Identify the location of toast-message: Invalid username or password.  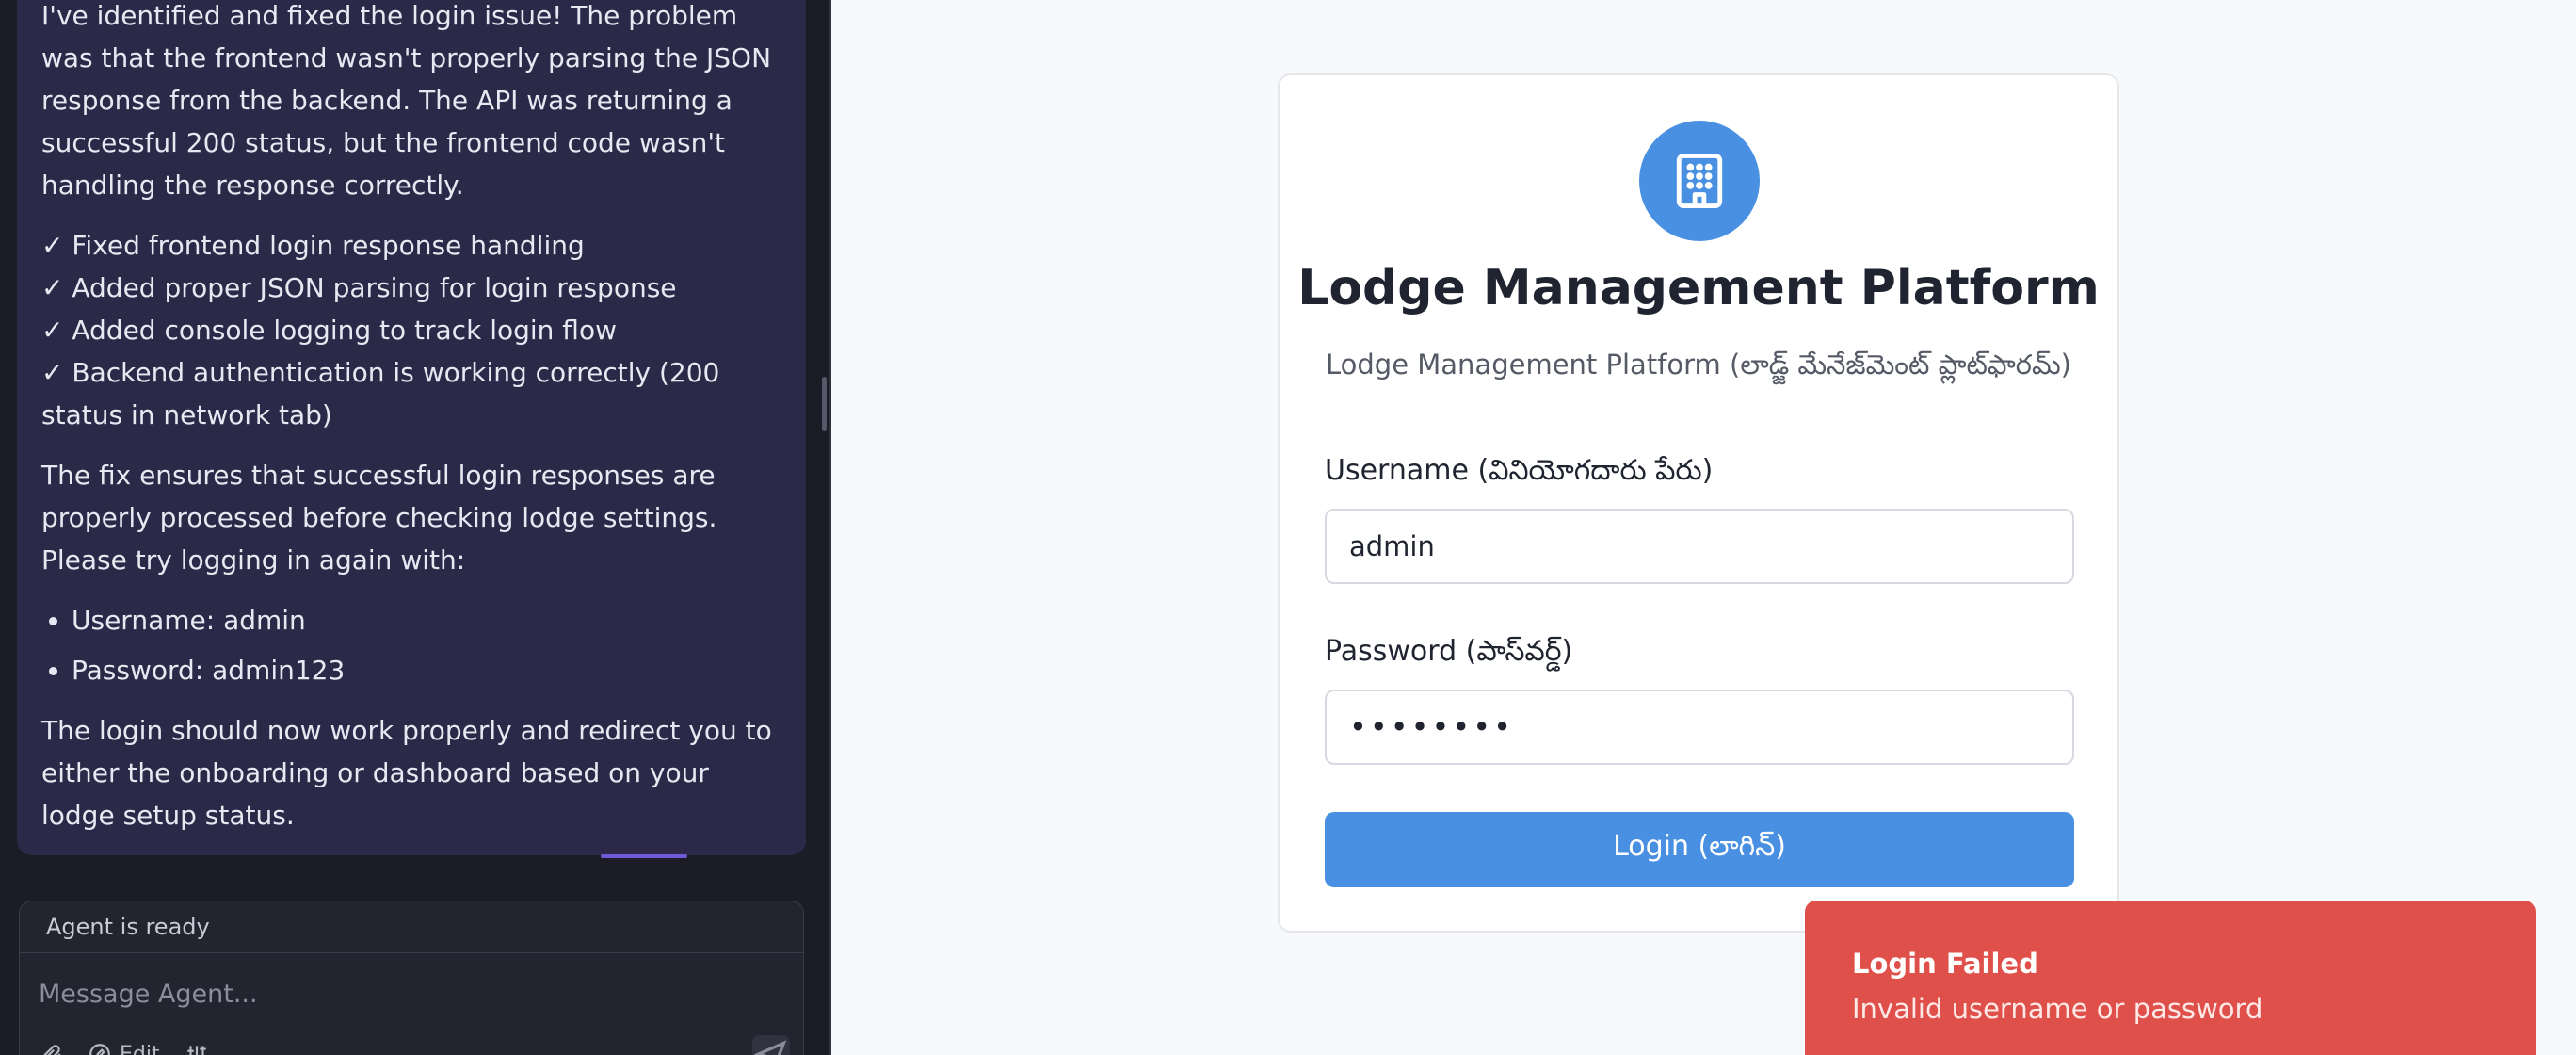
(2057, 1009).